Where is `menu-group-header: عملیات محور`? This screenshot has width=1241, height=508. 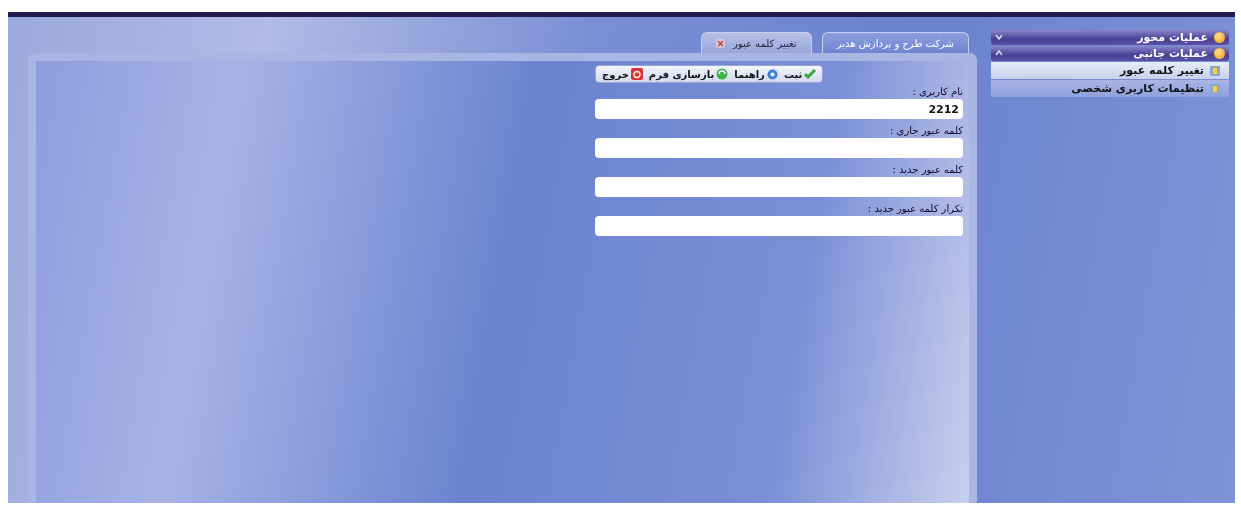 menu-group-header: عملیات محور is located at coordinates (1110, 37).